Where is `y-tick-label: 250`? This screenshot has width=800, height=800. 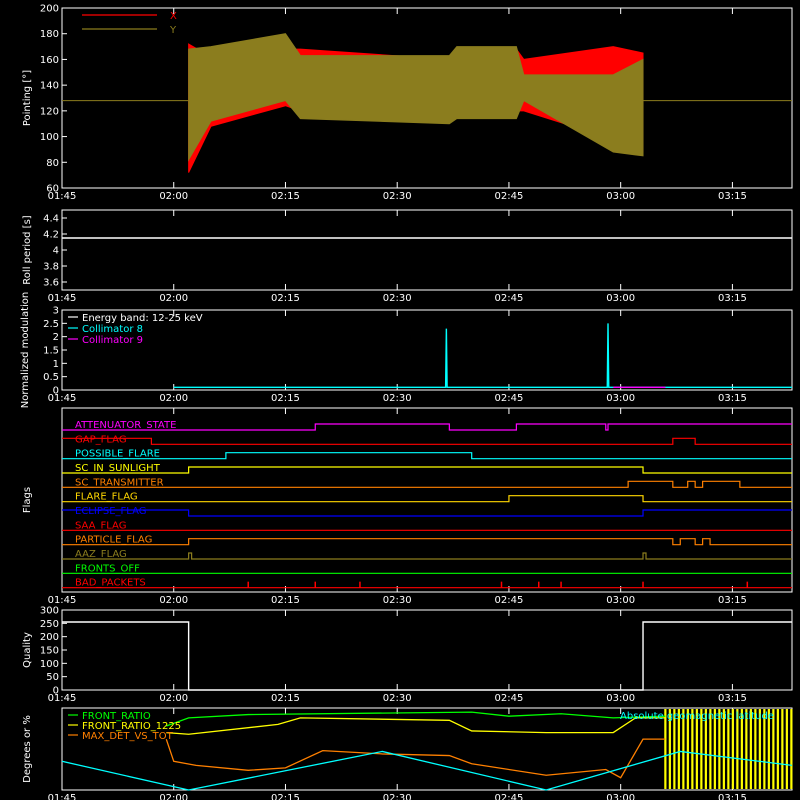 y-tick-label: 250 is located at coordinates (49, 624).